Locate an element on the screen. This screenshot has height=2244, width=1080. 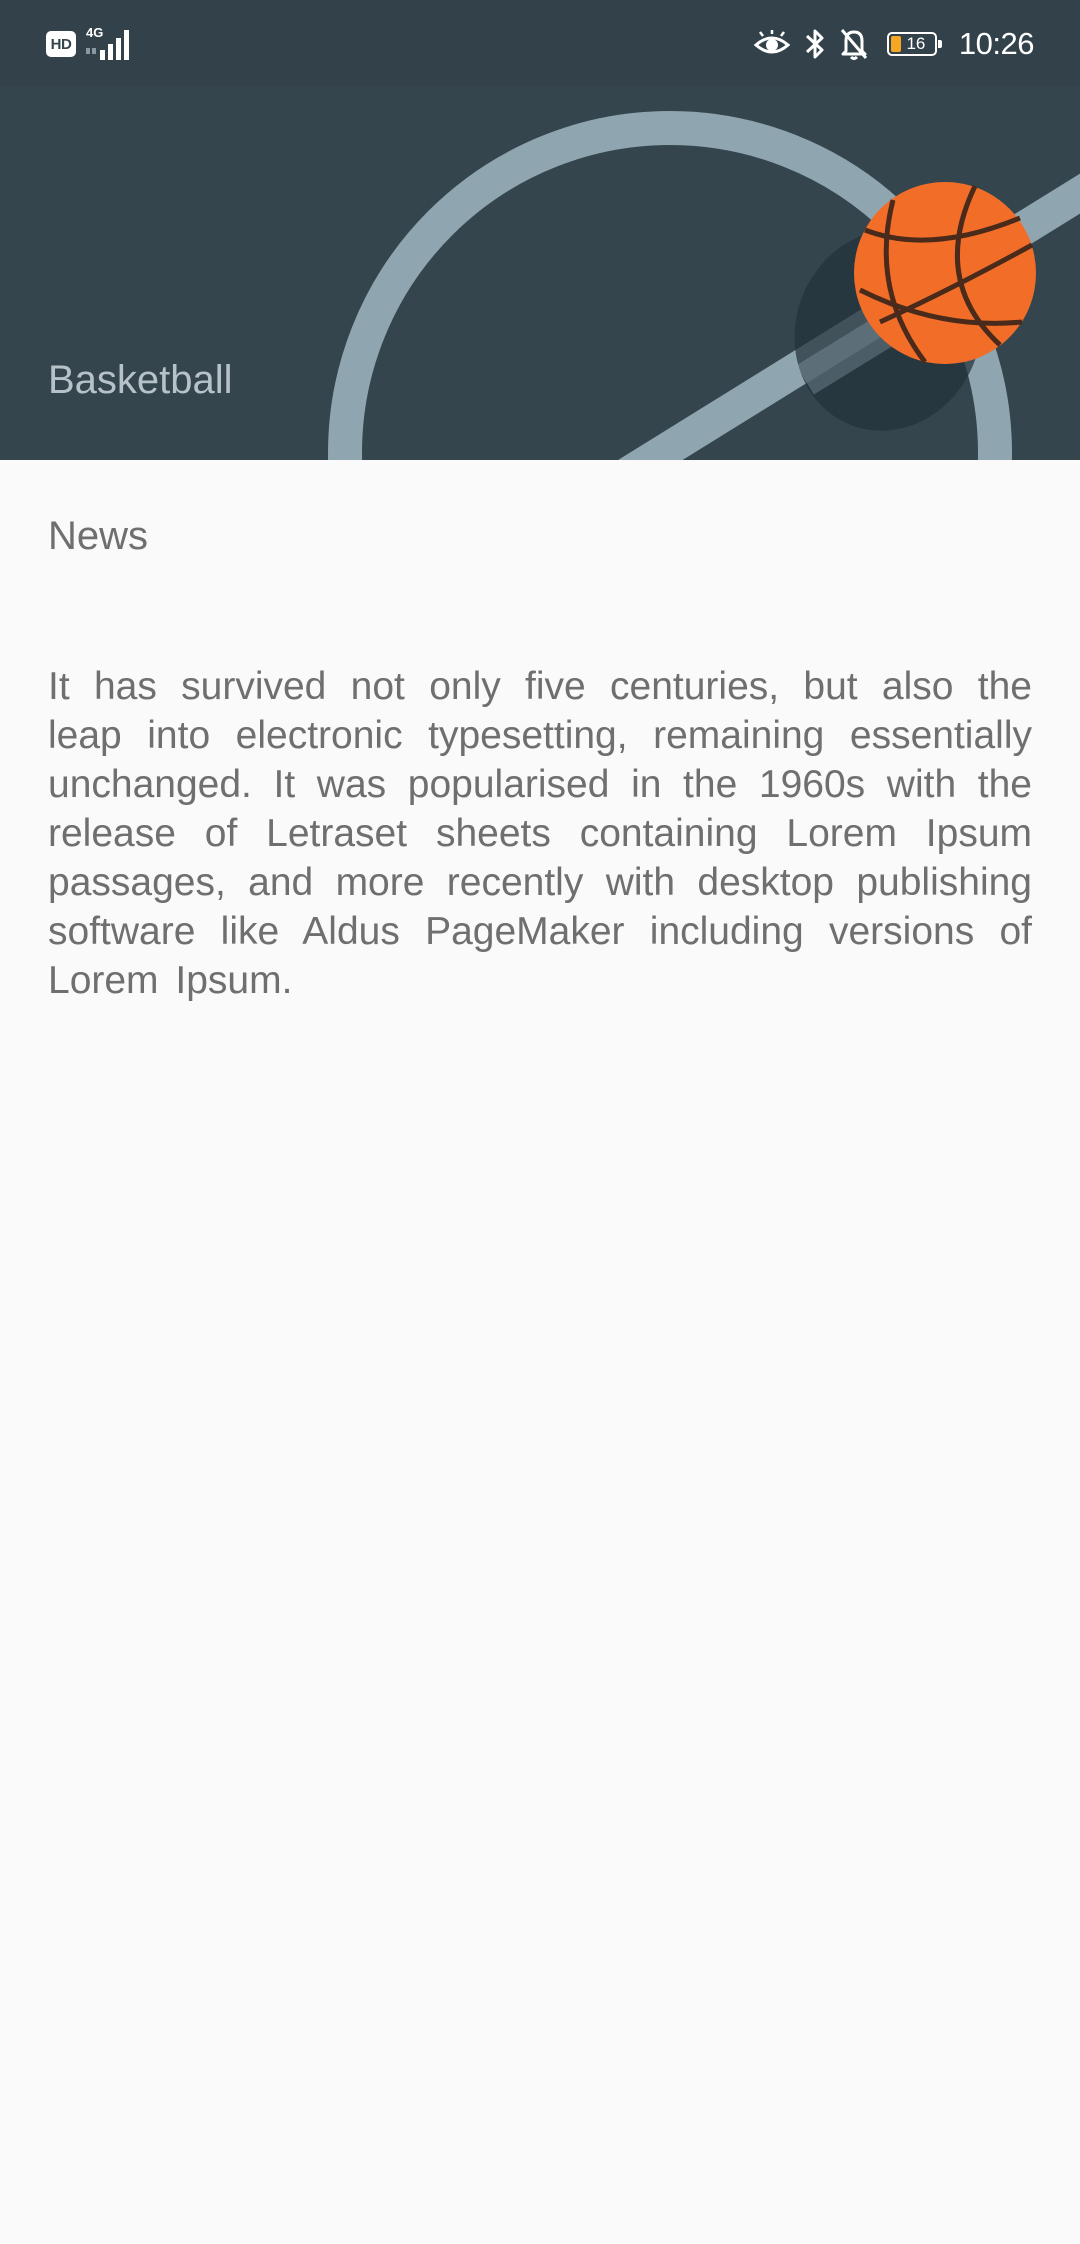
status-bar: HD 4G 16 10:26 is located at coordinates (540, 43).